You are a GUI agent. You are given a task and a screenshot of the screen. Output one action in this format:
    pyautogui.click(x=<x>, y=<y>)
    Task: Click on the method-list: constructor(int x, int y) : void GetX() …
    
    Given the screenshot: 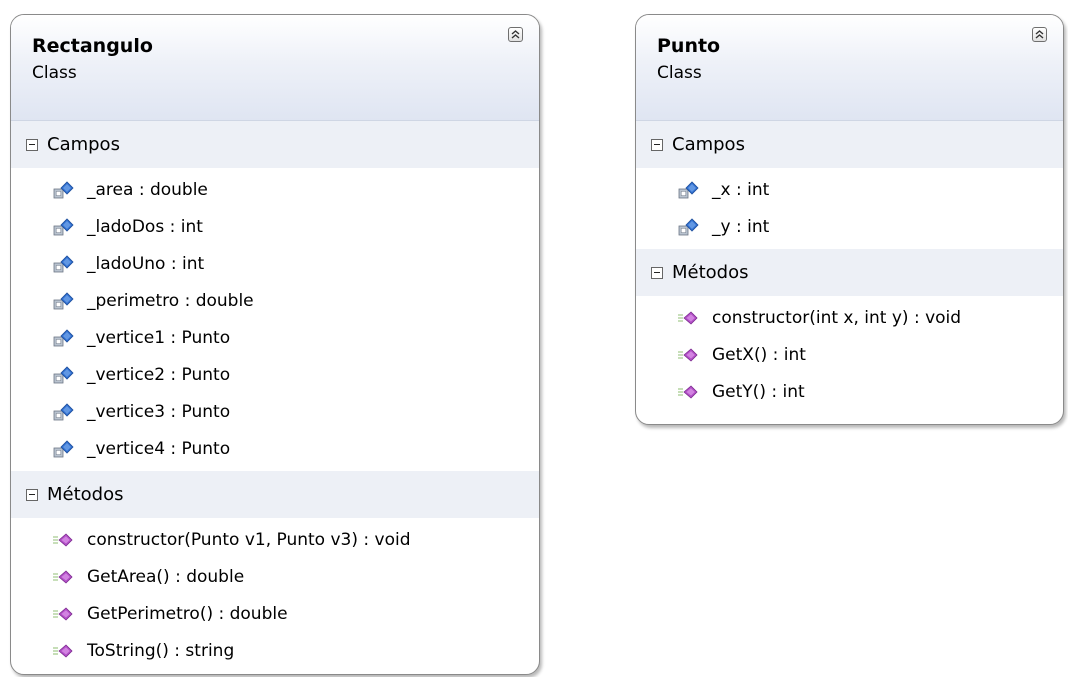 What is the action you would take?
    pyautogui.click(x=849, y=355)
    